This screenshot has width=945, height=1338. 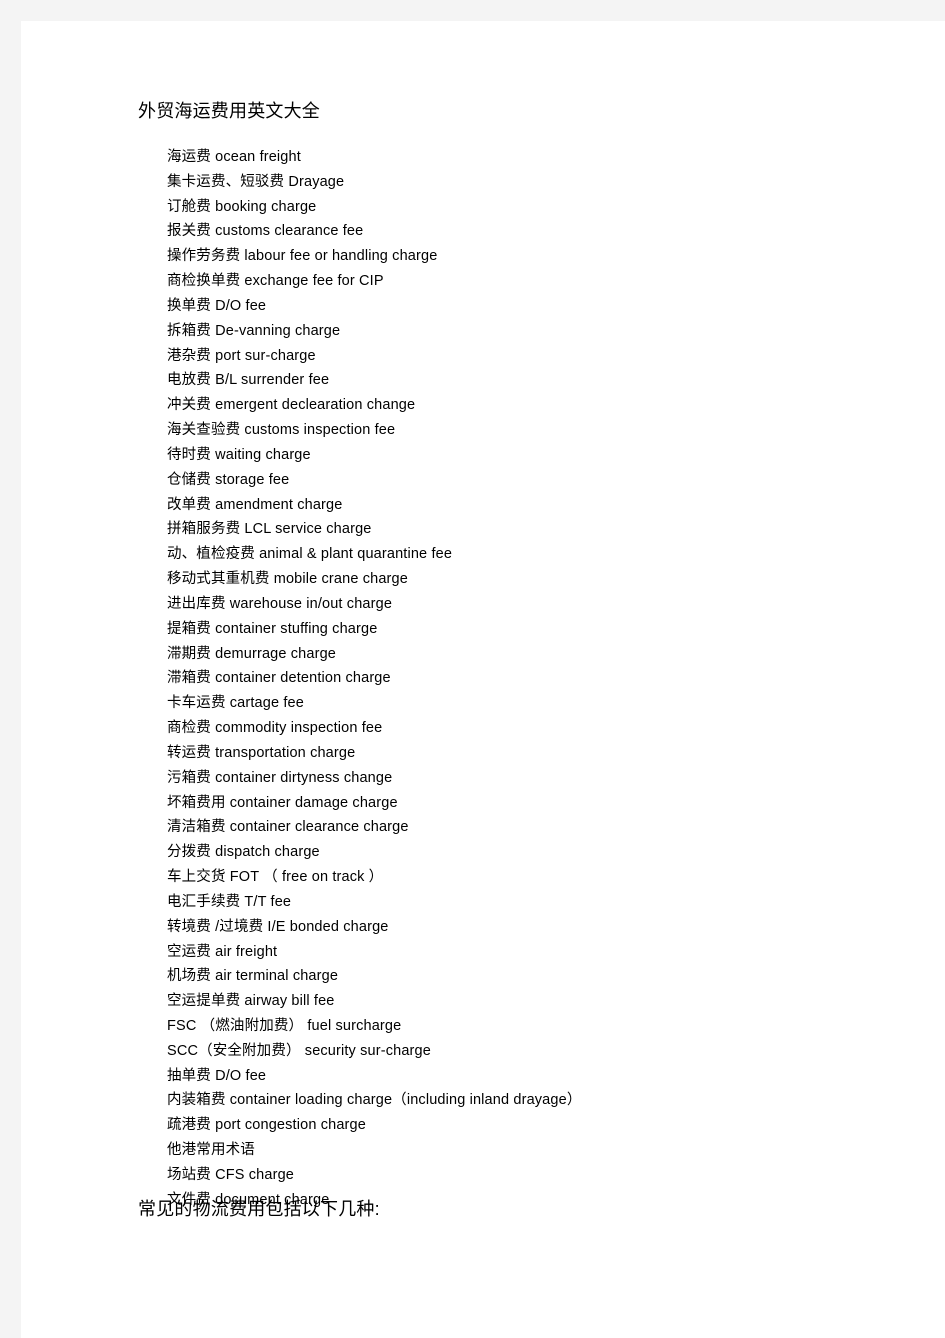 I want to click on list-item: 商检换单费 exchange fee for CIP, so click(x=275, y=281).